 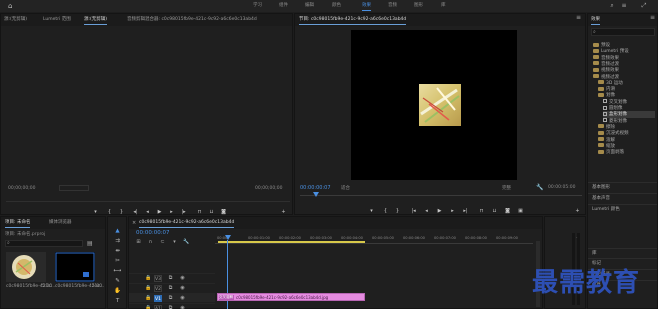 I want to click on tab-lumetri-scopes: Lumetri 范围, so click(x=57, y=20).